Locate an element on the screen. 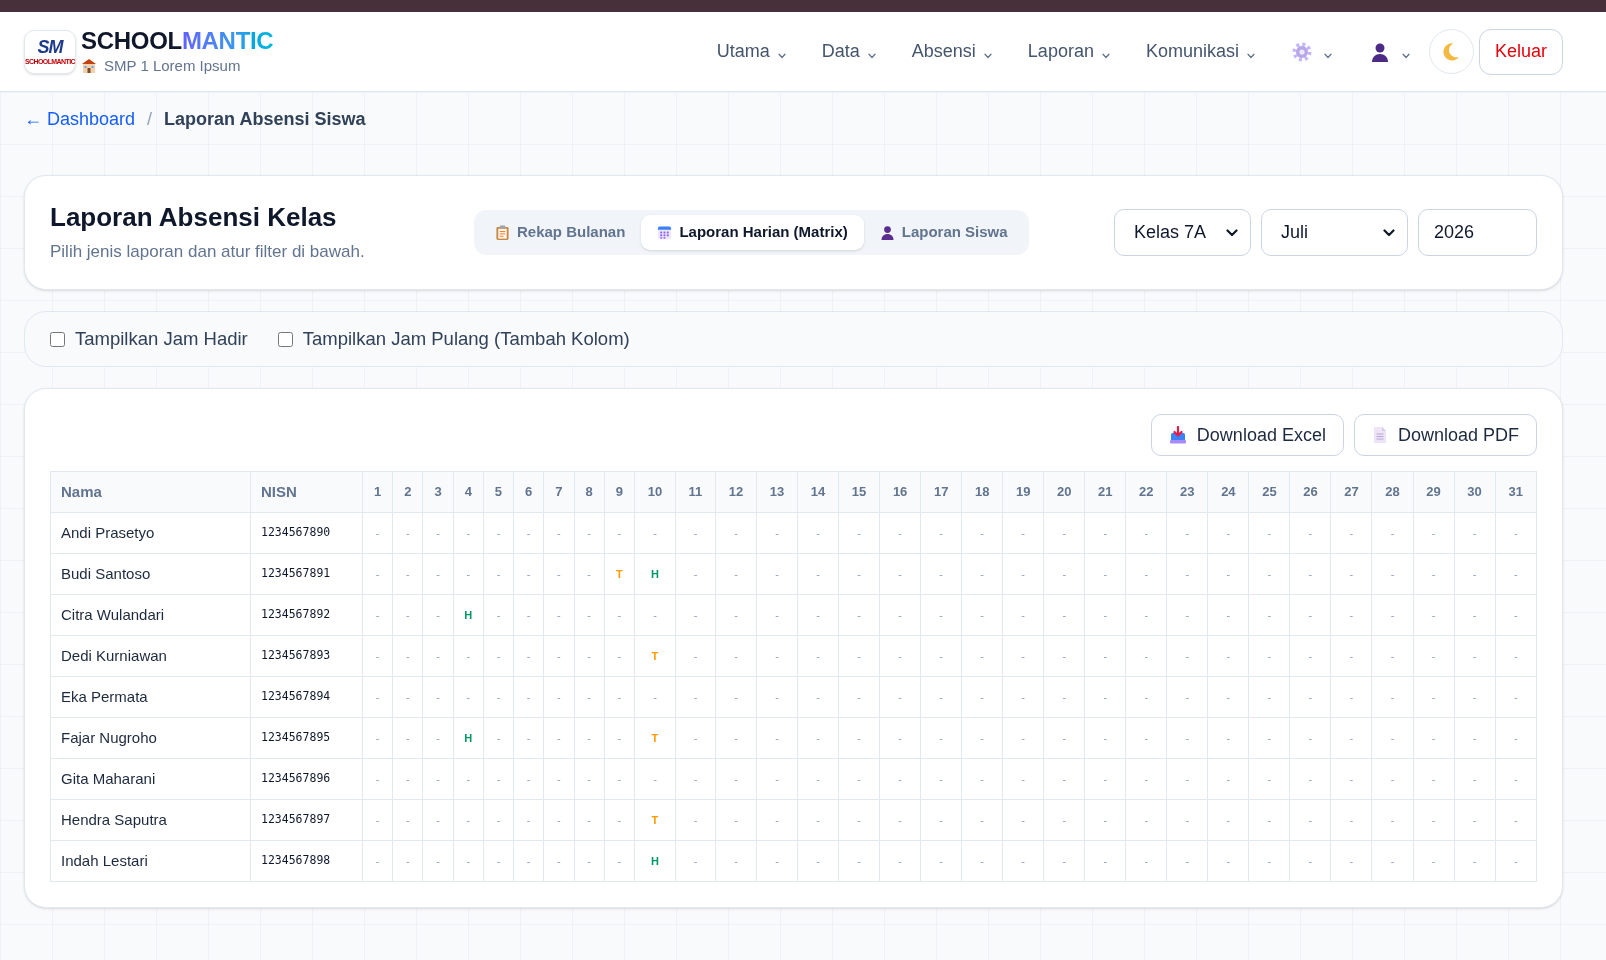 This screenshot has width=1606, height=960. back-link: ← Dashboard is located at coordinates (80, 119).